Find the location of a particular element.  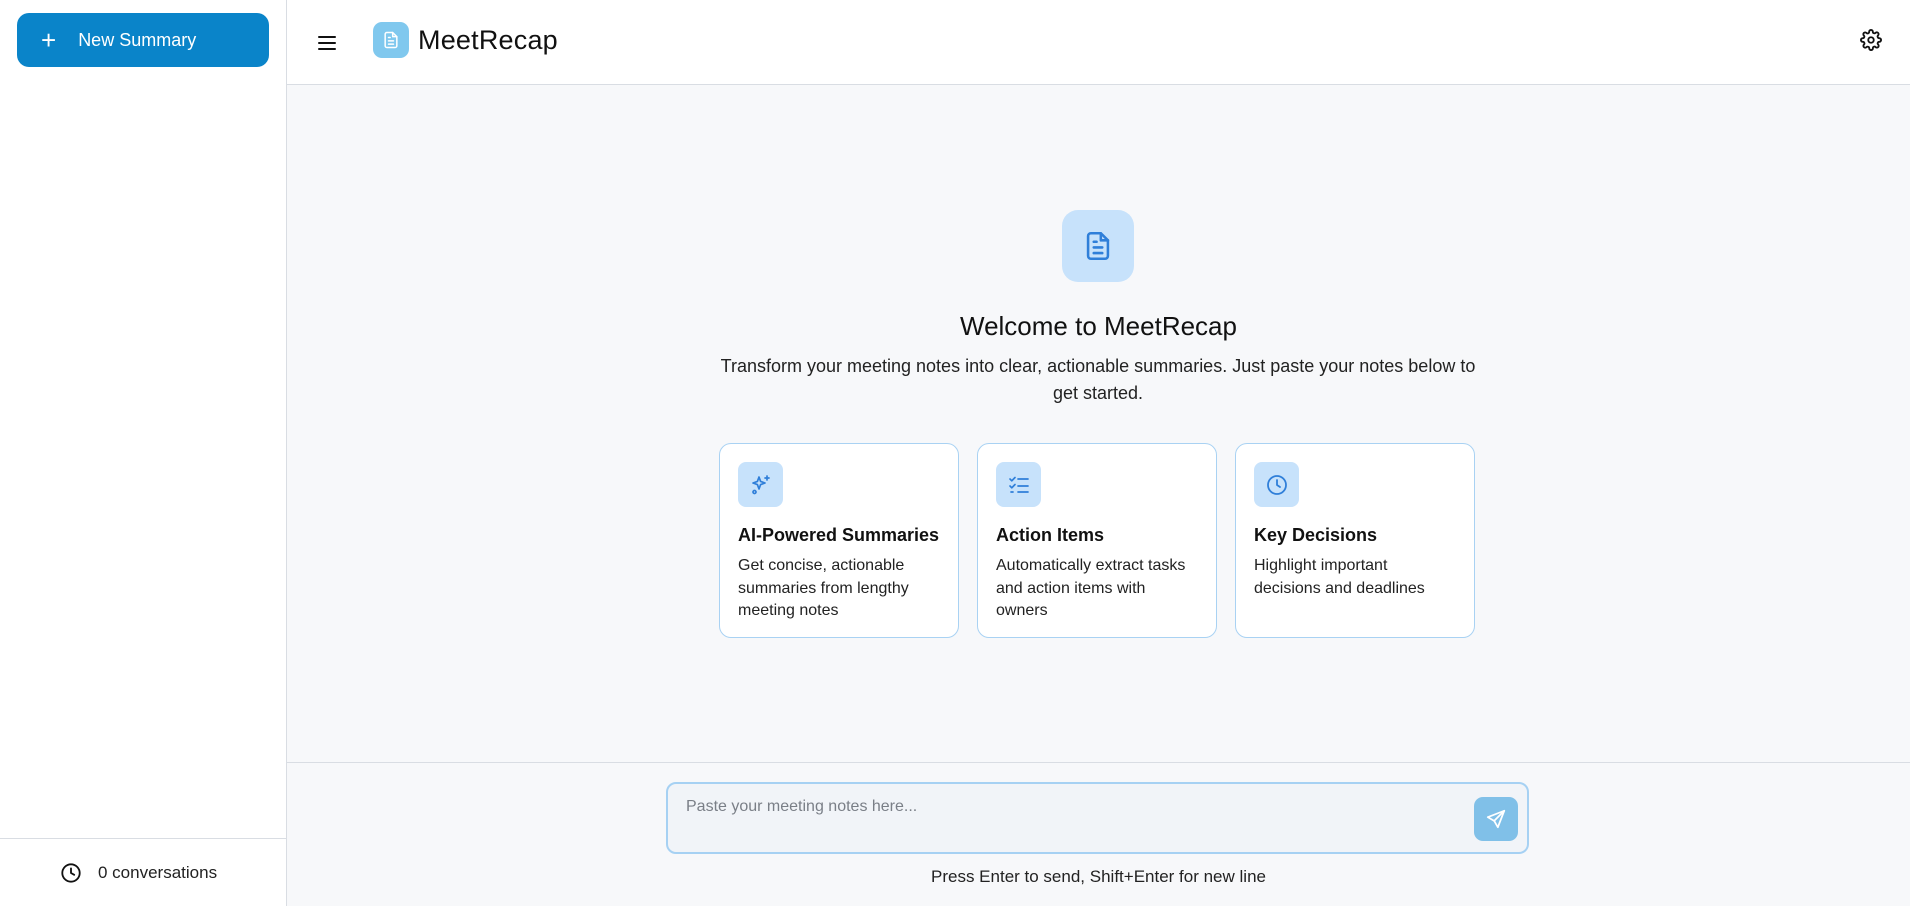

conversation-list is located at coordinates (143, 452).